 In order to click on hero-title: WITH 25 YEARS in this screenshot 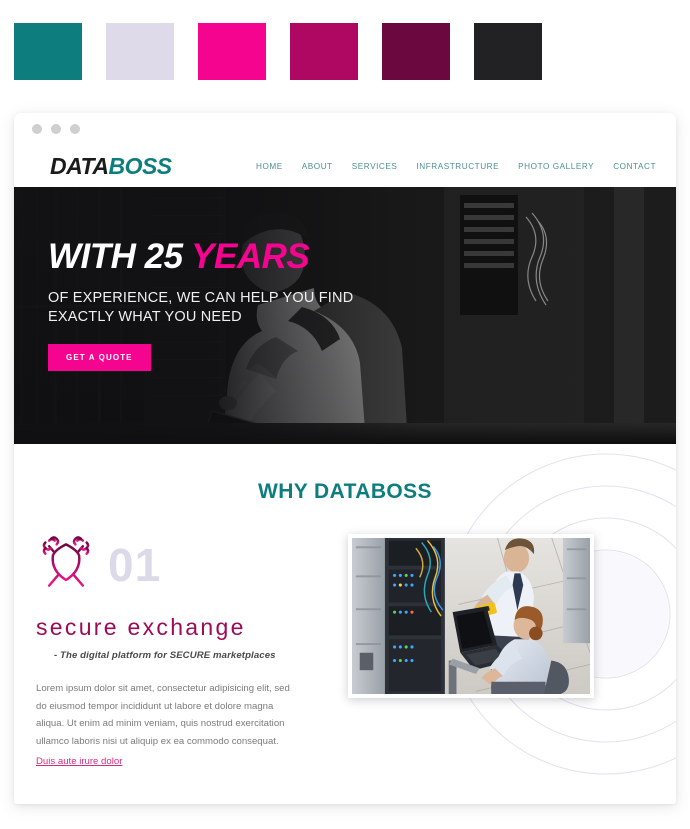, I will do `click(200, 256)`.